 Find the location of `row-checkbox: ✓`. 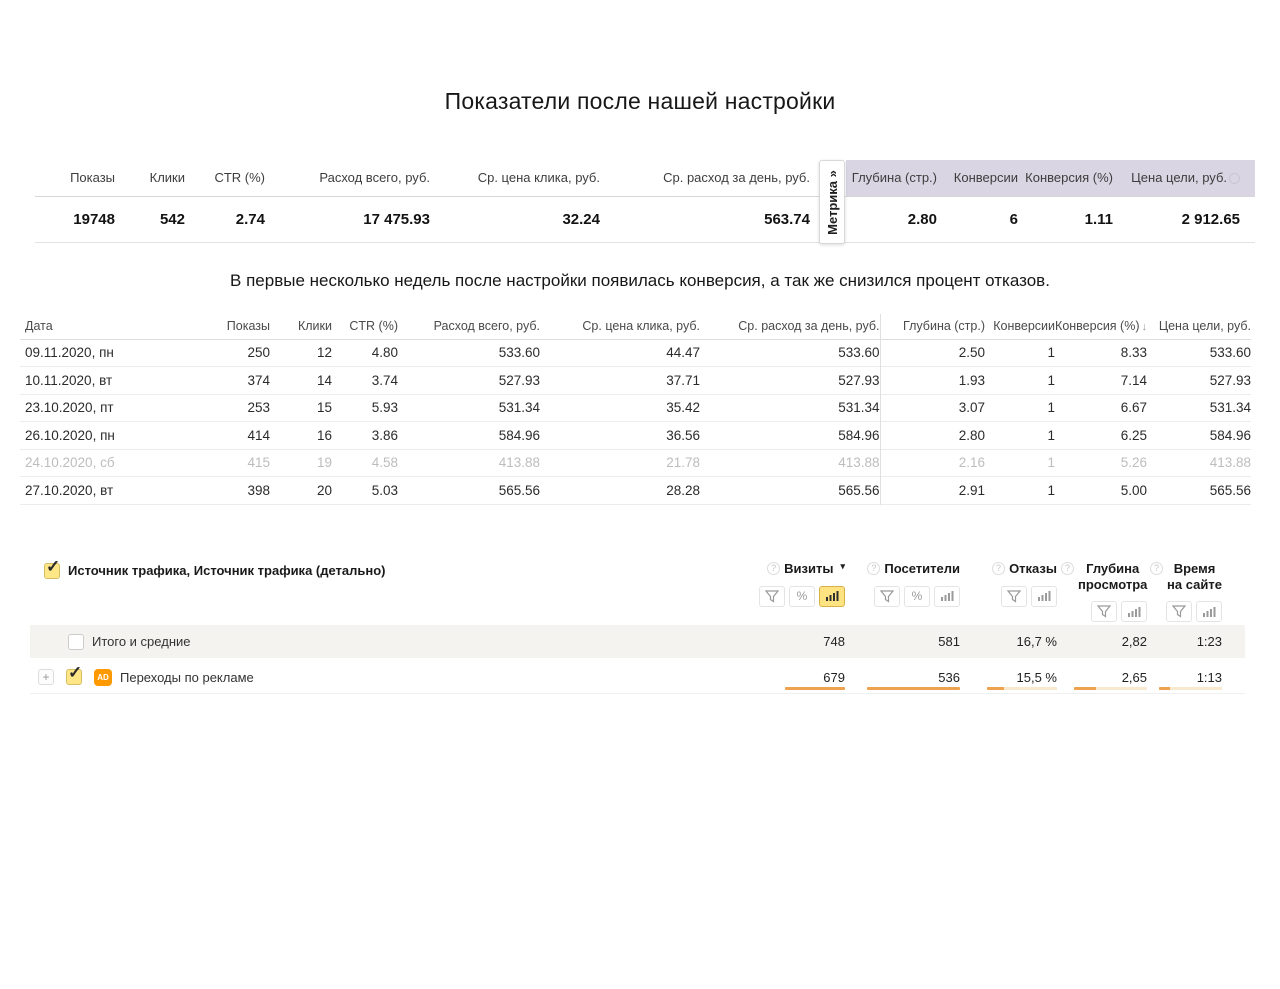

row-checkbox: ✓ is located at coordinates (74, 674).